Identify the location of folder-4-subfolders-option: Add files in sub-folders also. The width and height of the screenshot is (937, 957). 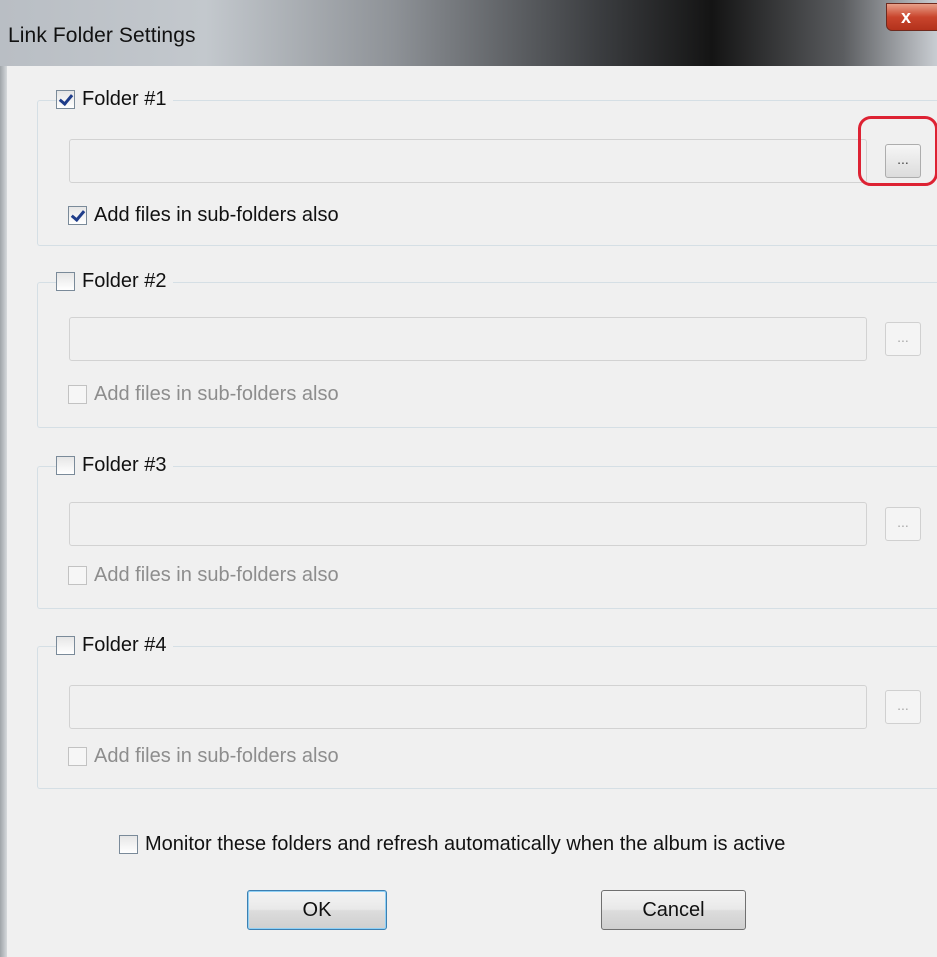
(203, 756).